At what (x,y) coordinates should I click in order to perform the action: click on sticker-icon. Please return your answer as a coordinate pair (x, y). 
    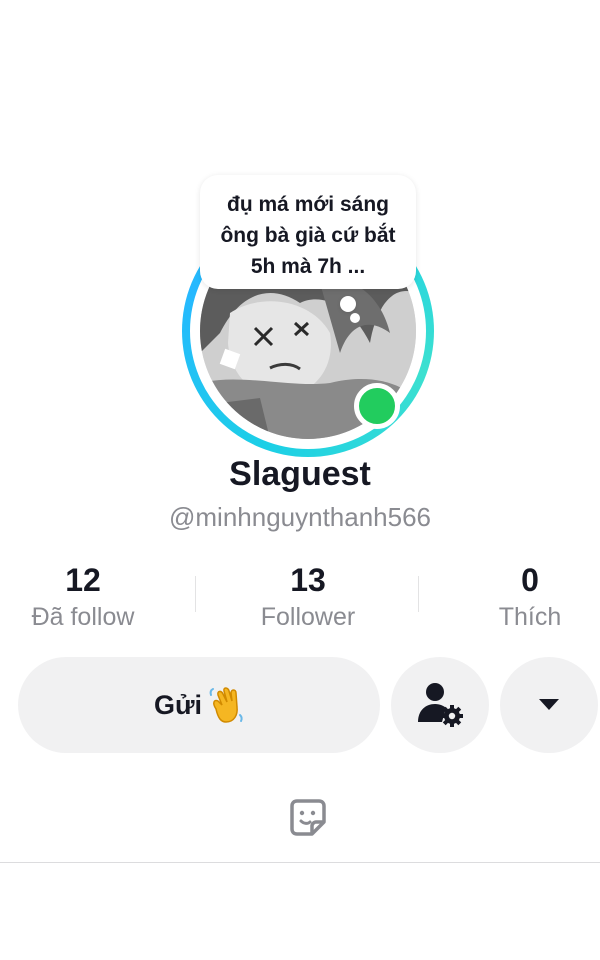
    Looking at the image, I should click on (308, 820).